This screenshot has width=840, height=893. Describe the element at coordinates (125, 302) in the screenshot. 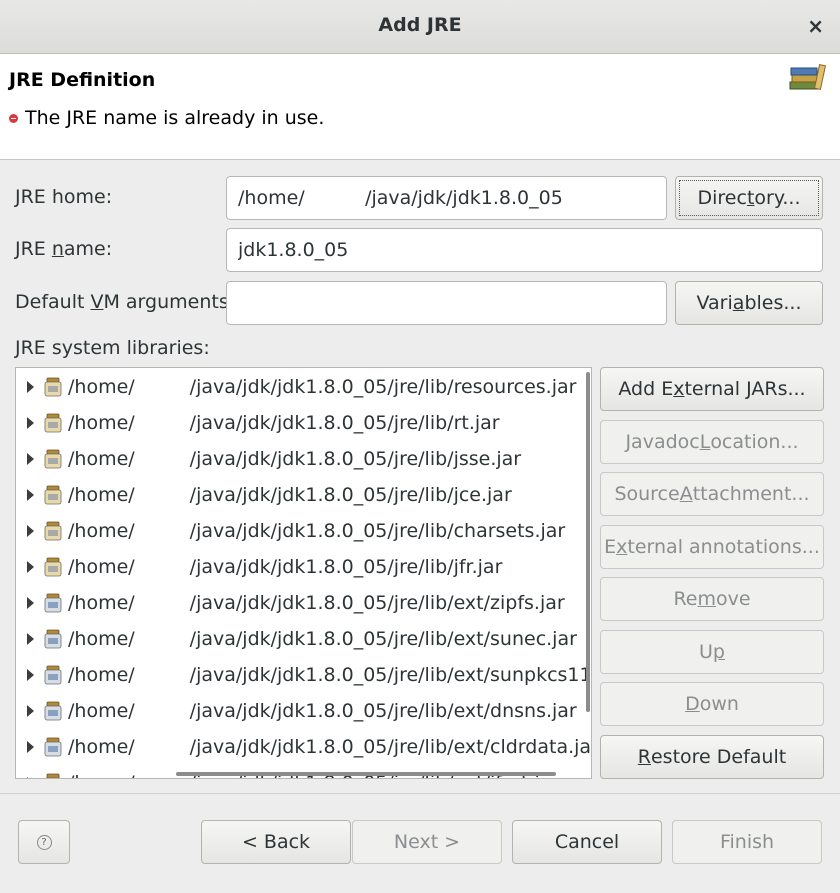

I see `vm-args-label: Default VM arguments:` at that location.